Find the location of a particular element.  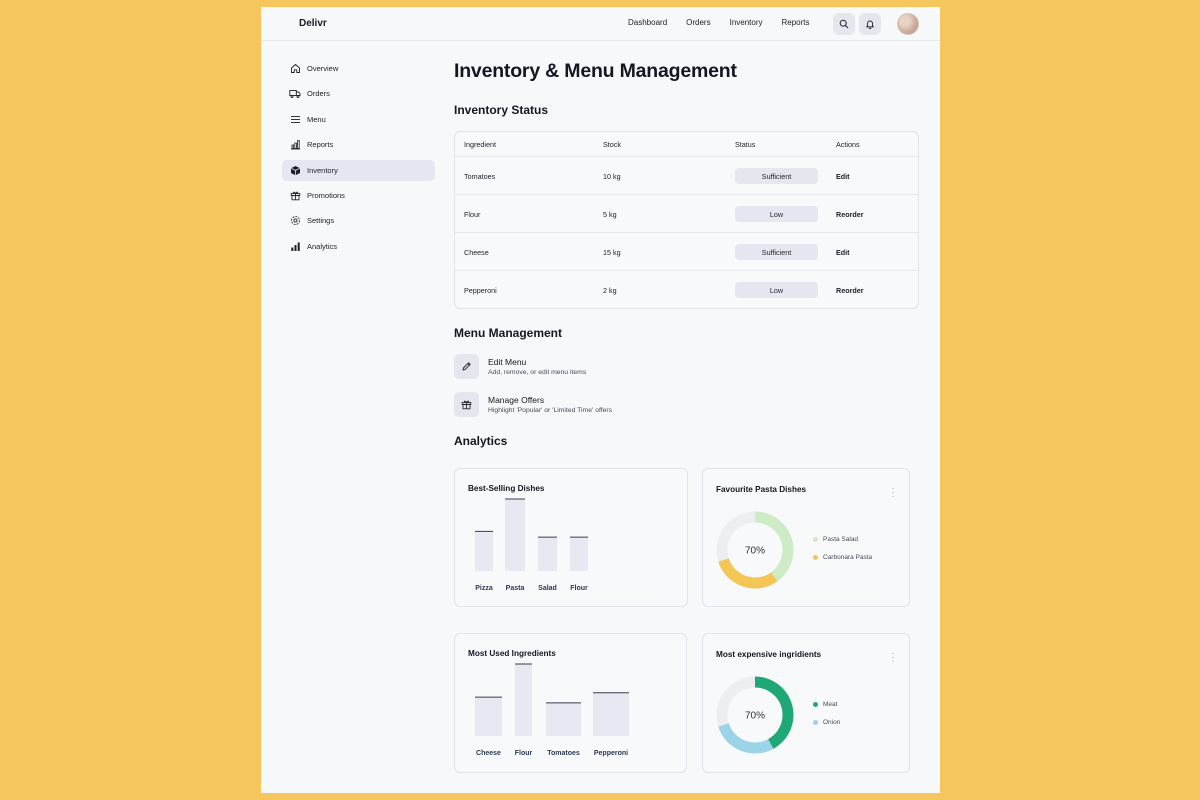

bar-label: Pasta is located at coordinates (515, 588).